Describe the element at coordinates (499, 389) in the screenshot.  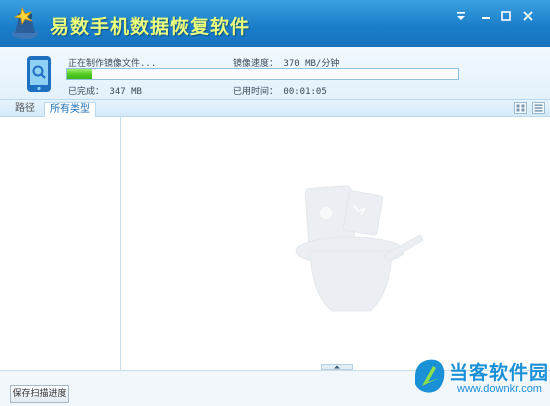
I see `site-url: www.downkr.com` at that location.